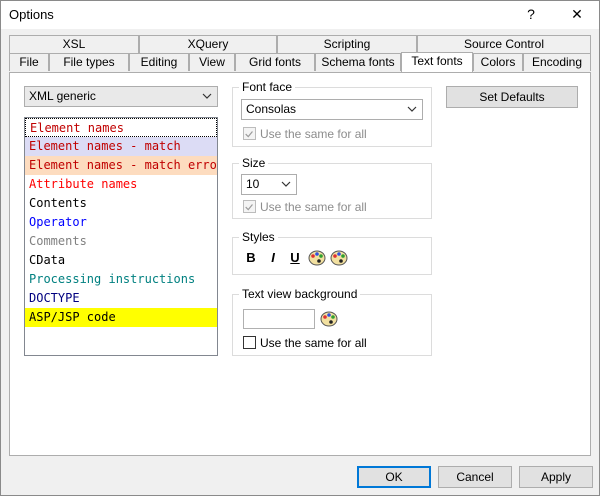 The image size is (600, 496). What do you see at coordinates (557, 62) in the screenshot?
I see `tab-encoding: Encoding` at bounding box center [557, 62].